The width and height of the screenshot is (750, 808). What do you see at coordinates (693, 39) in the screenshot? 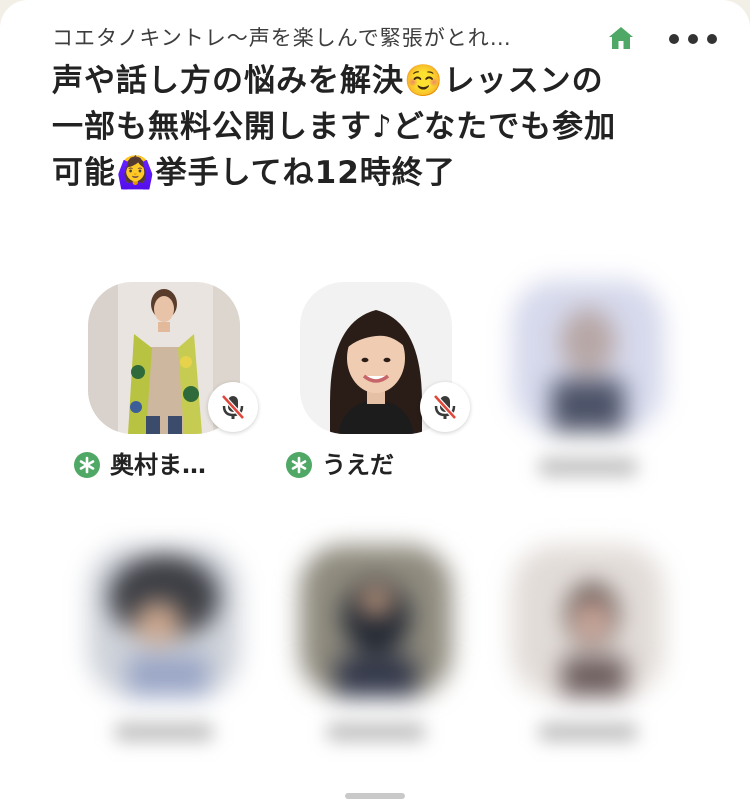
I see `ellipsis-icon` at bounding box center [693, 39].